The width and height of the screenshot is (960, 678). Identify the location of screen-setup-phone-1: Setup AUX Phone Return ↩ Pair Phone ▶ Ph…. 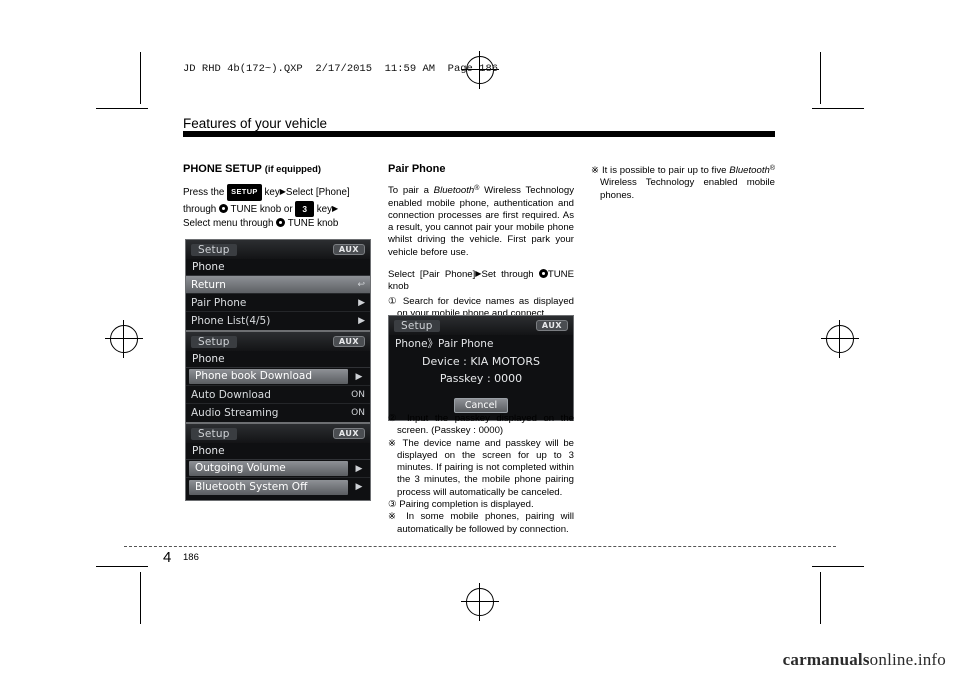
(278, 285).